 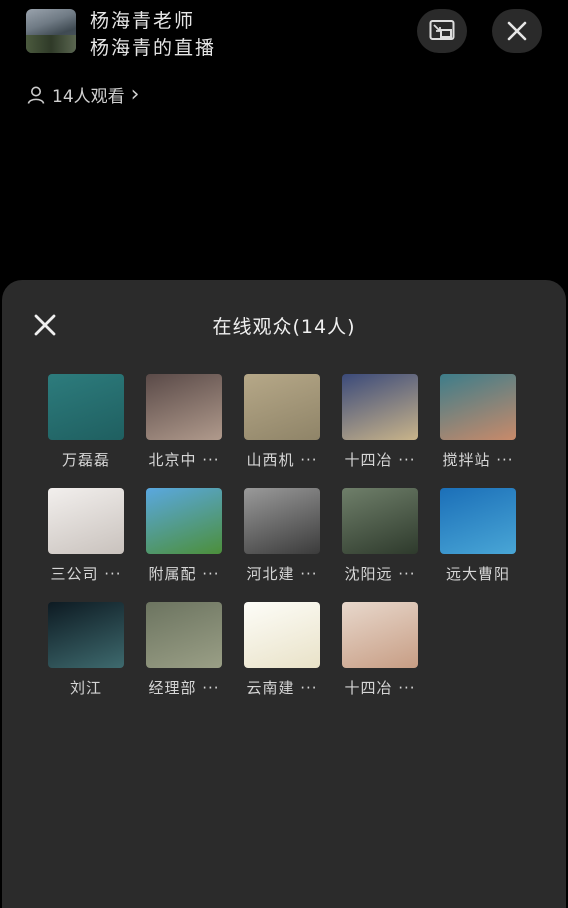 I want to click on audience-name: 河北建 ···, so click(x=282, y=574).